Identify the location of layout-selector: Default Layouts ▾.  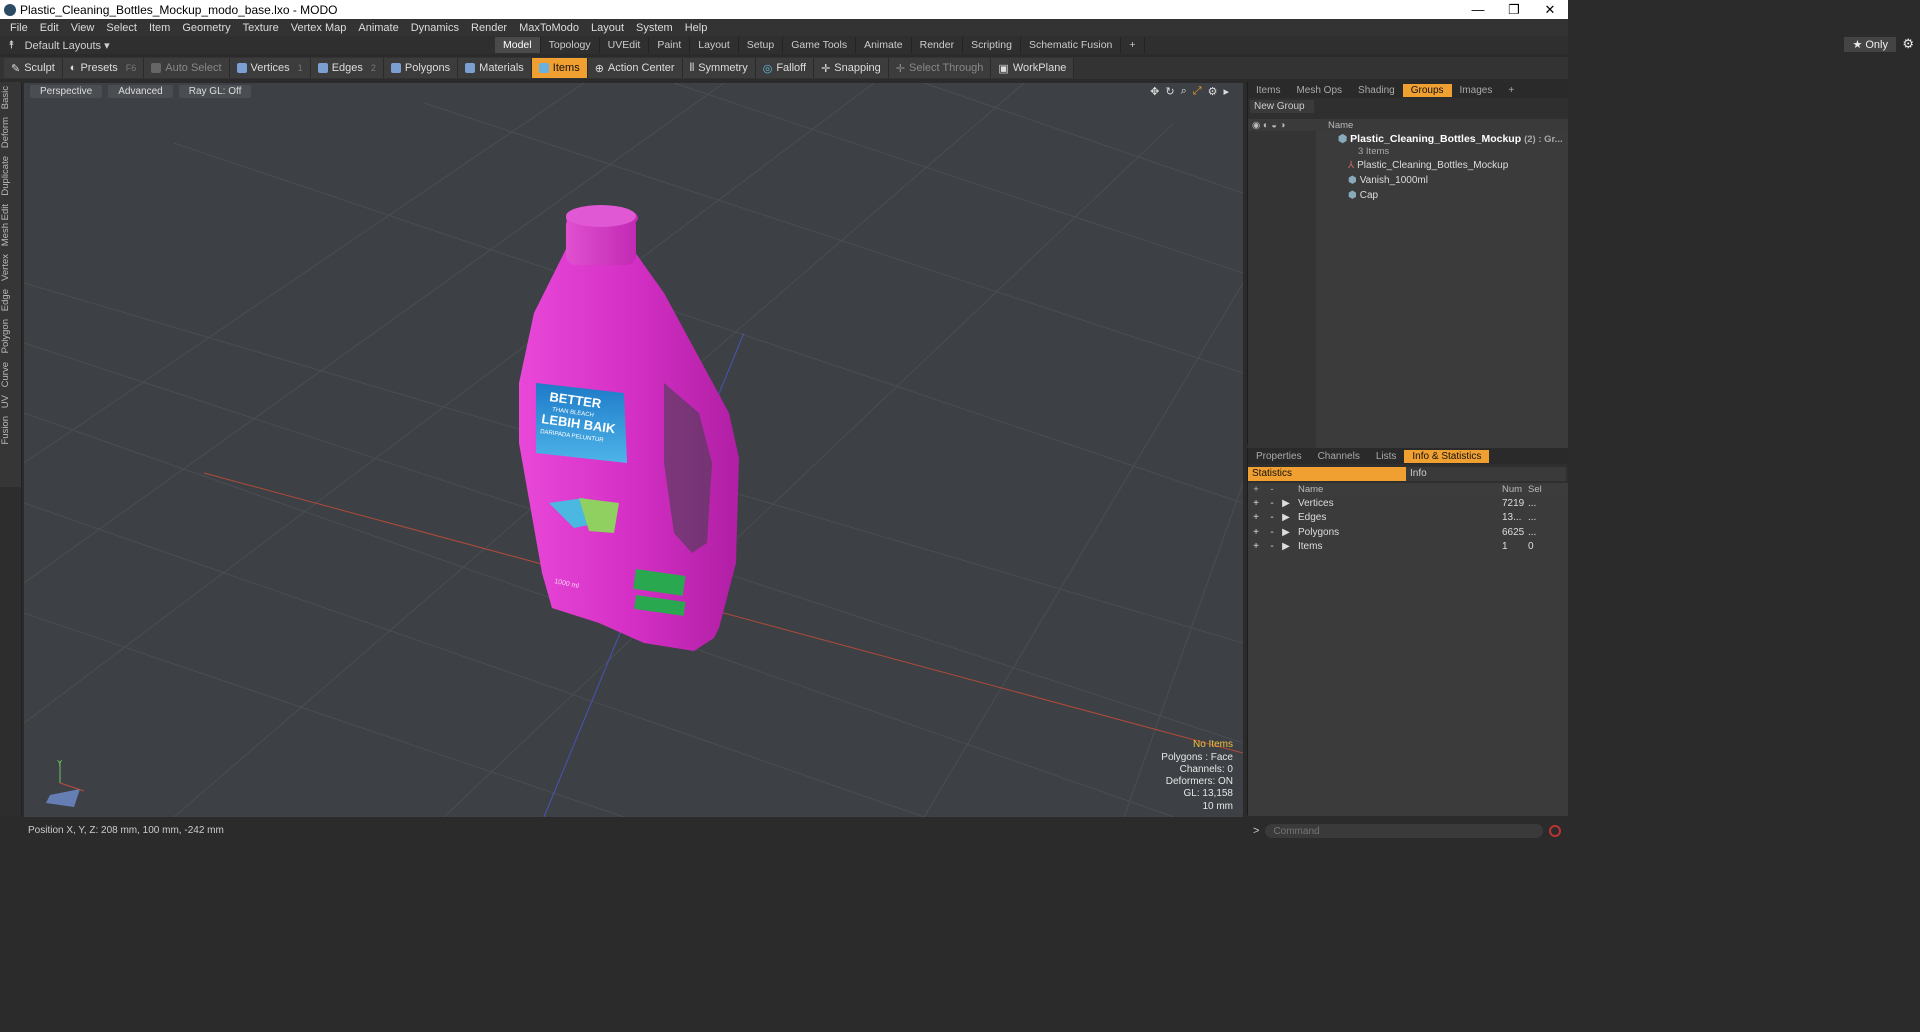
(67, 45).